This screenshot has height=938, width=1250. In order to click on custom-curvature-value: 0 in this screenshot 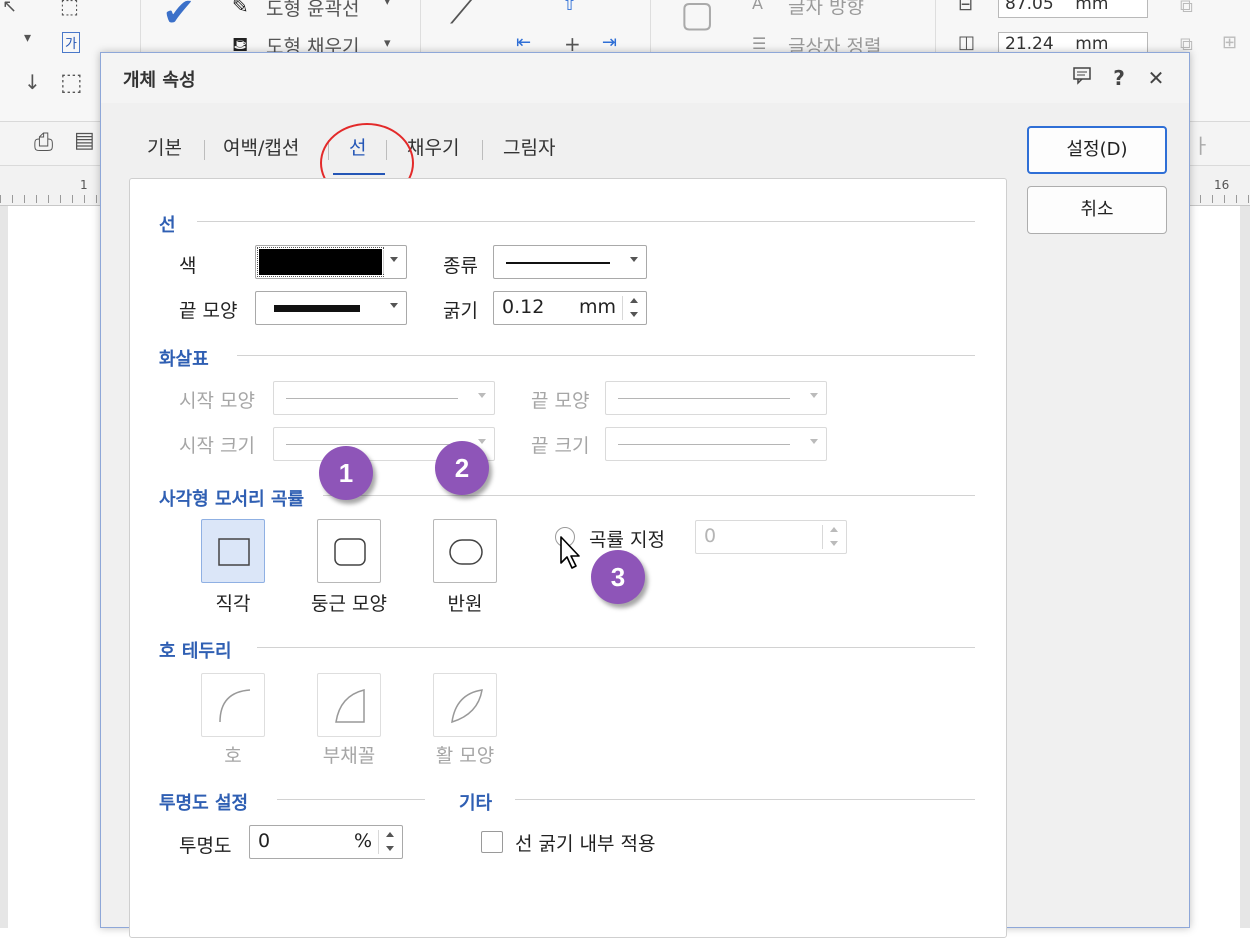, I will do `click(710, 536)`.